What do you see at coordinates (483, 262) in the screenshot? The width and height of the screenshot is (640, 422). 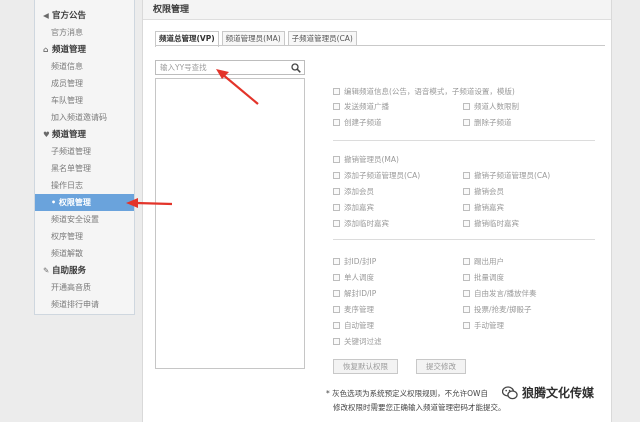 I see `perm-kick-user: 踢出用户` at bounding box center [483, 262].